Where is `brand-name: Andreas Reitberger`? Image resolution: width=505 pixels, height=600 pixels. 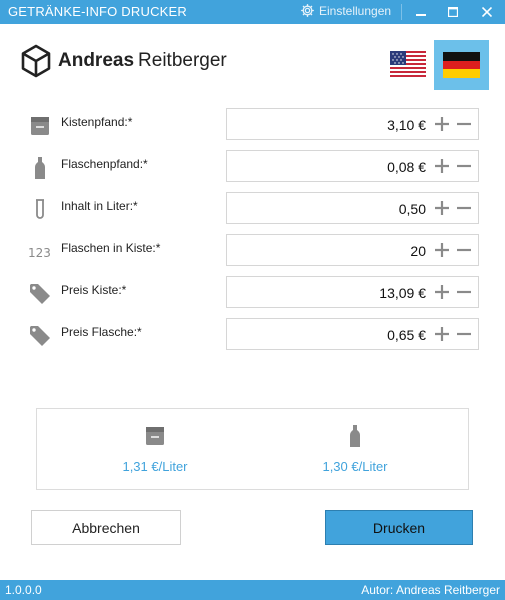
brand-name: Andreas Reitberger is located at coordinates (142, 61).